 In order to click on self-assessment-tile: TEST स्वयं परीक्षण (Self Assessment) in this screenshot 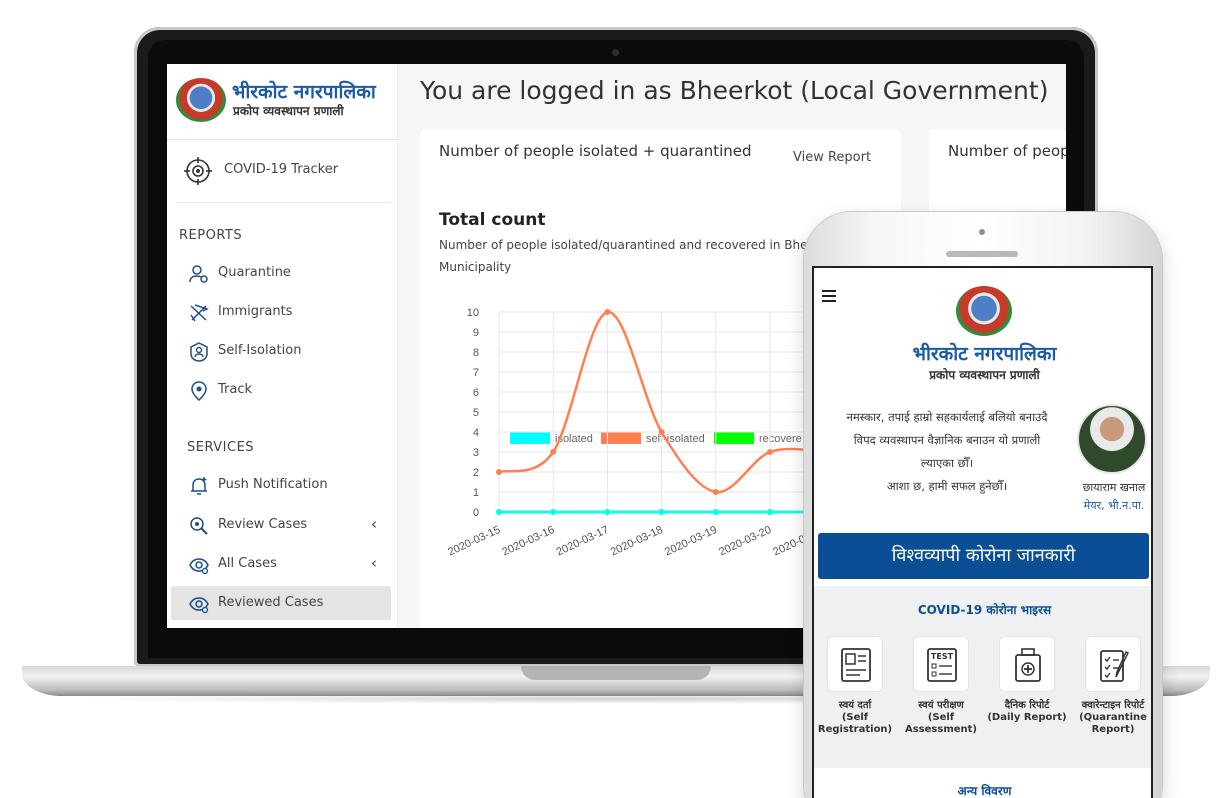, I will do `click(941, 691)`.